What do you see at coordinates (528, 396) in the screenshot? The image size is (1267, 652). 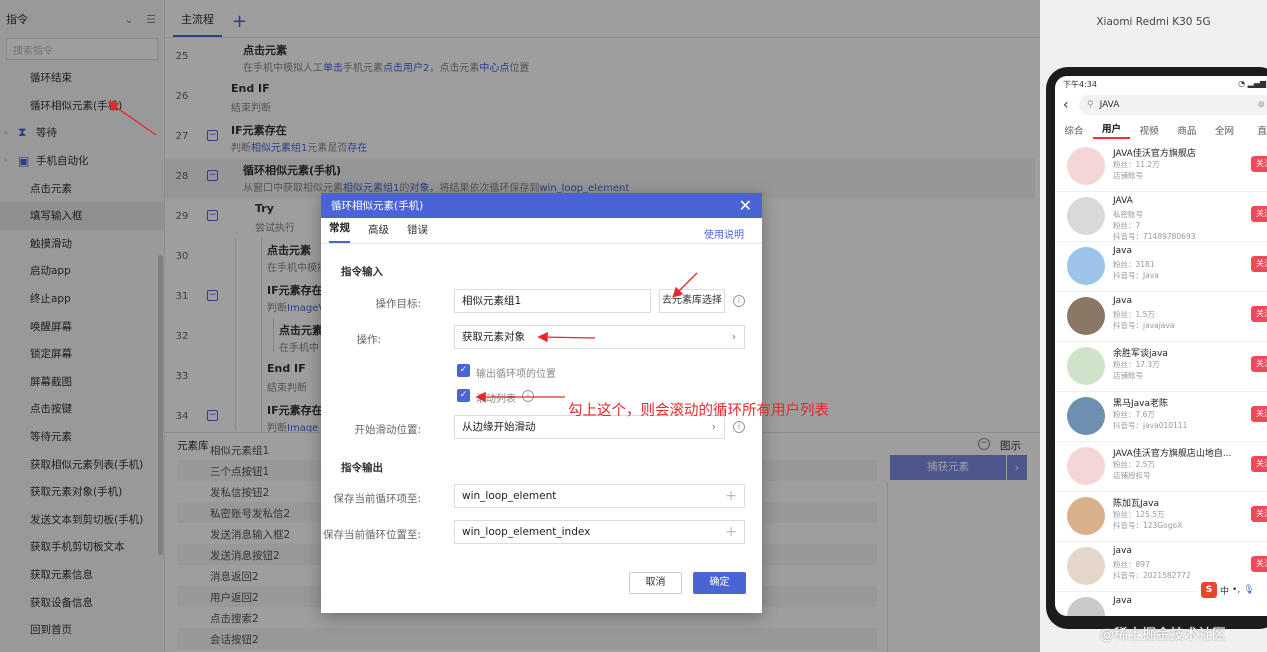 I see `scroll-info-icon: i` at bounding box center [528, 396].